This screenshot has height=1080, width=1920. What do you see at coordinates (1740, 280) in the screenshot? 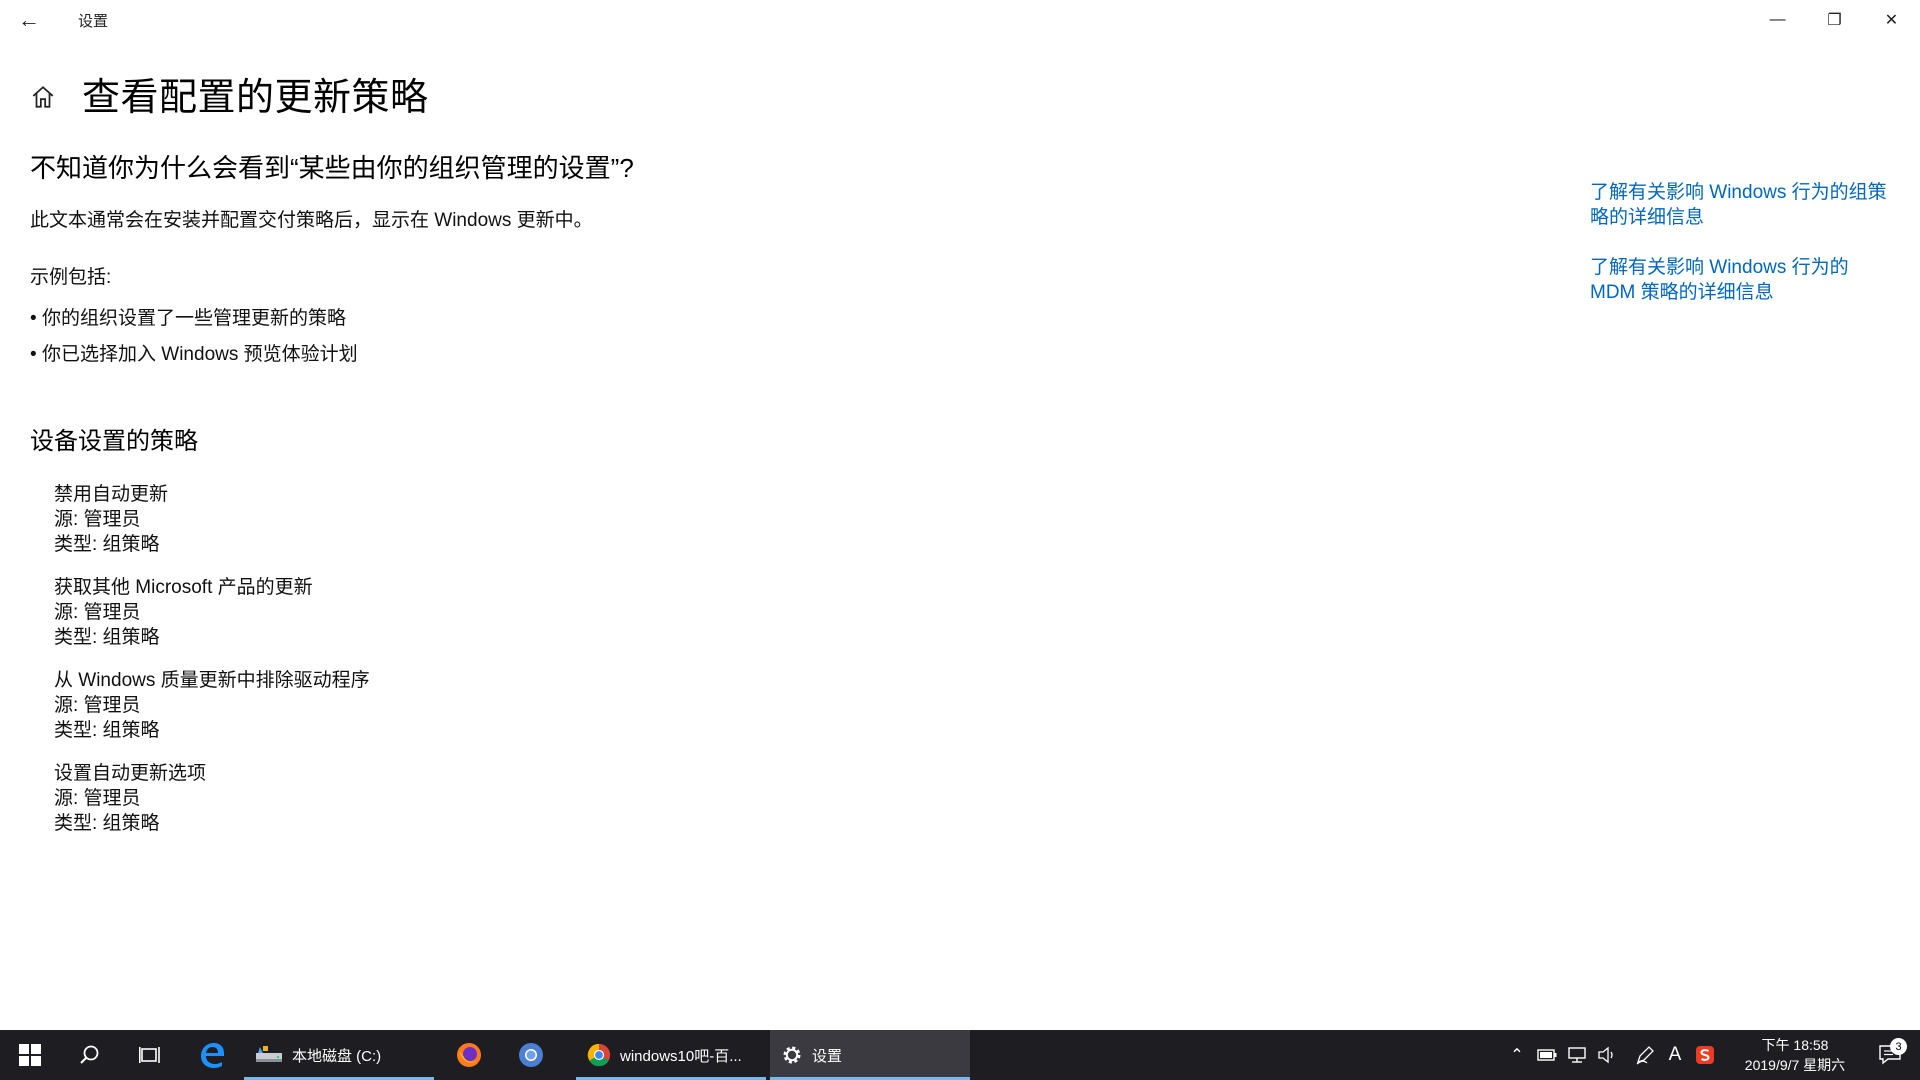
I see `mdm-policy-link: 了解有关影响 Windows 行为的 MDM 策略的详细信息` at bounding box center [1740, 280].